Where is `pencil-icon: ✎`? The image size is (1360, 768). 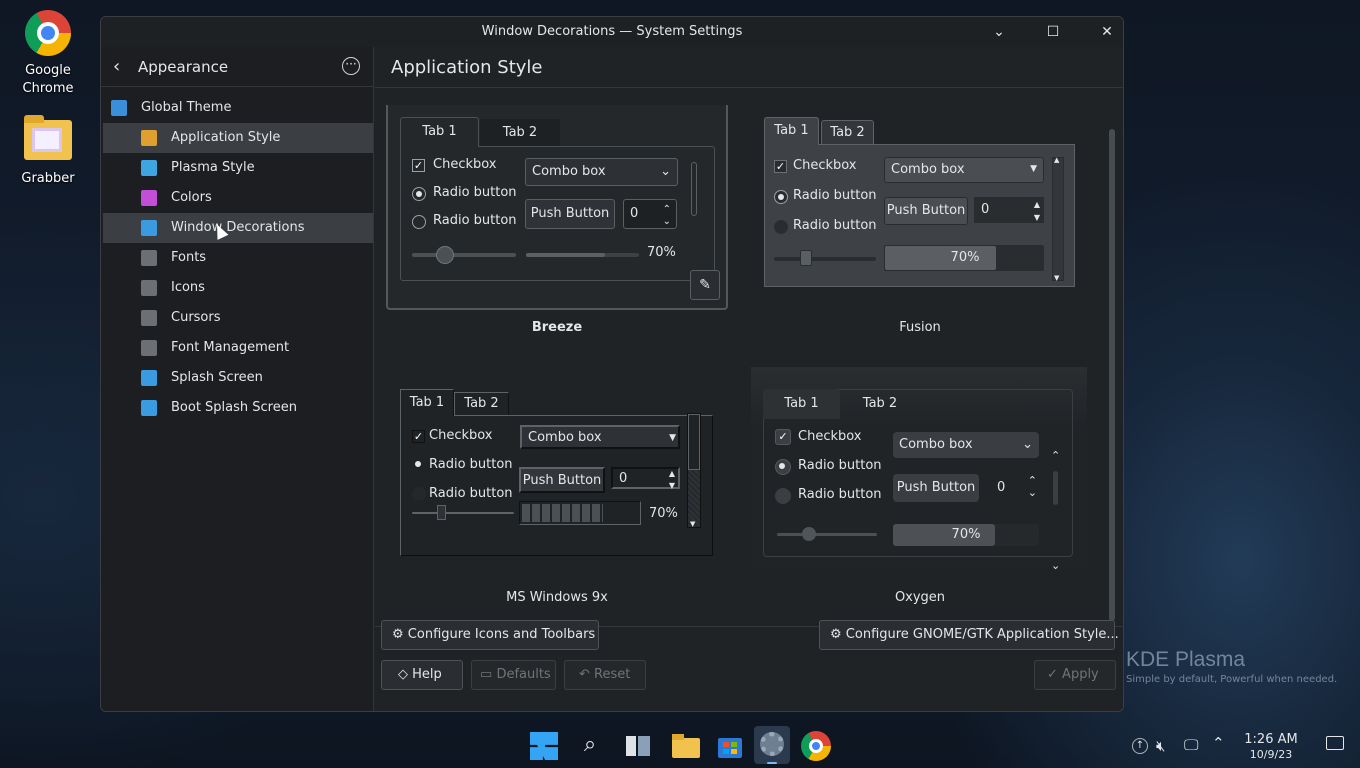
pencil-icon: ✎ is located at coordinates (705, 285).